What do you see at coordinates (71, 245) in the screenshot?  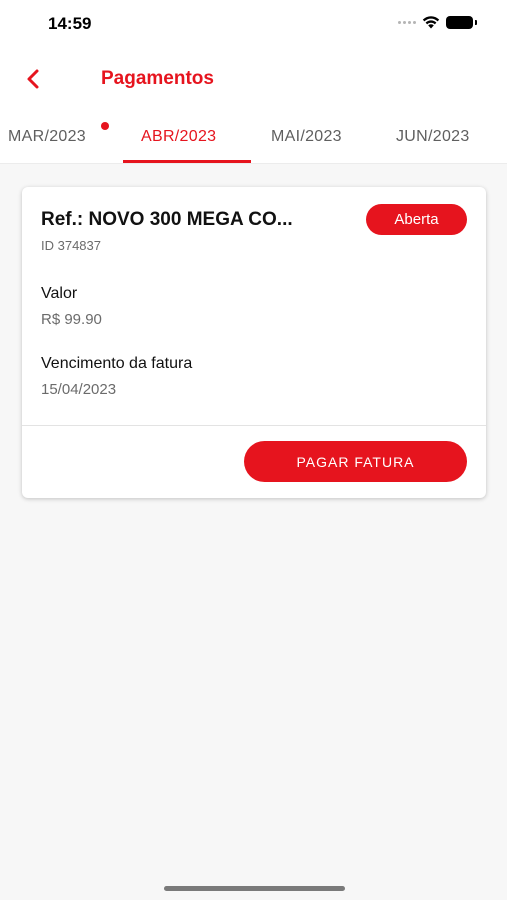 I see `invoice-id: ID 374837` at bounding box center [71, 245].